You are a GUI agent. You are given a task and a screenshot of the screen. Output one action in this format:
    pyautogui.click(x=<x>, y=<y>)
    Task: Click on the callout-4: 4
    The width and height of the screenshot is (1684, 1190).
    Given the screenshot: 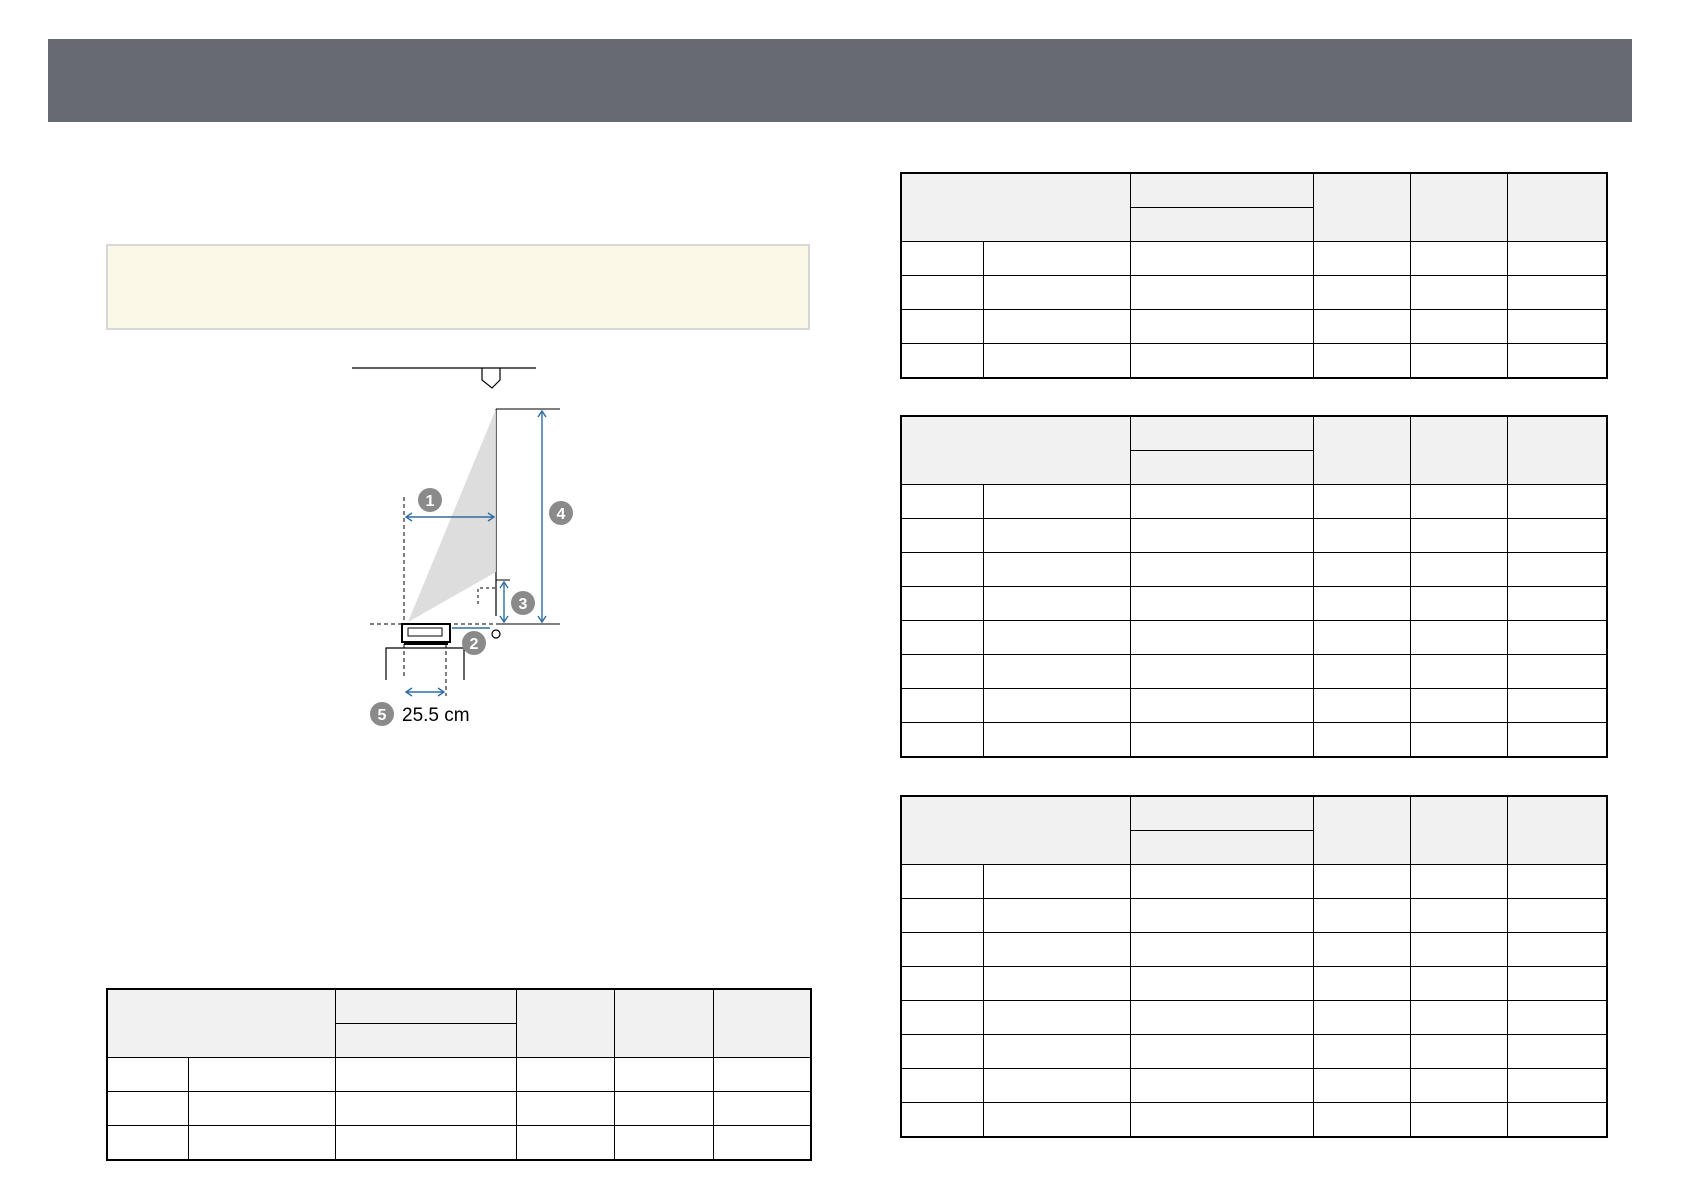 What is the action you would take?
    pyautogui.click(x=561, y=513)
    